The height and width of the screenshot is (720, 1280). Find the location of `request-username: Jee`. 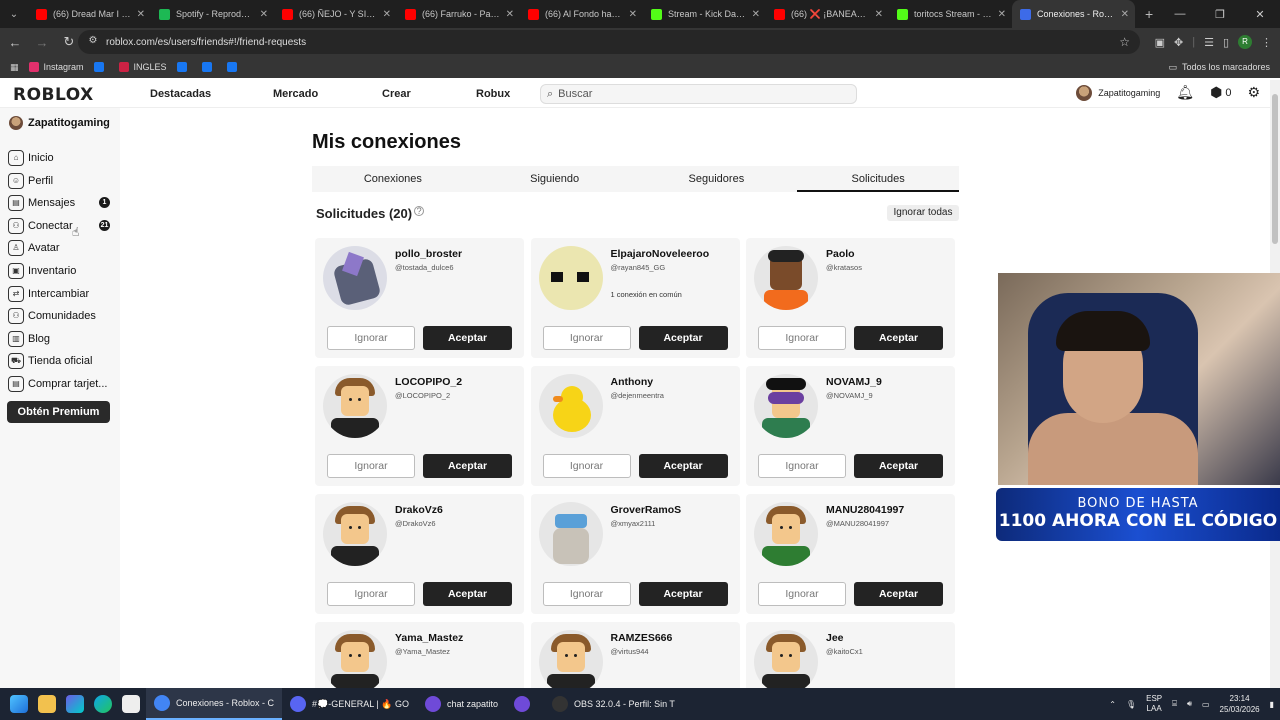

request-username: Jee is located at coordinates (835, 638).